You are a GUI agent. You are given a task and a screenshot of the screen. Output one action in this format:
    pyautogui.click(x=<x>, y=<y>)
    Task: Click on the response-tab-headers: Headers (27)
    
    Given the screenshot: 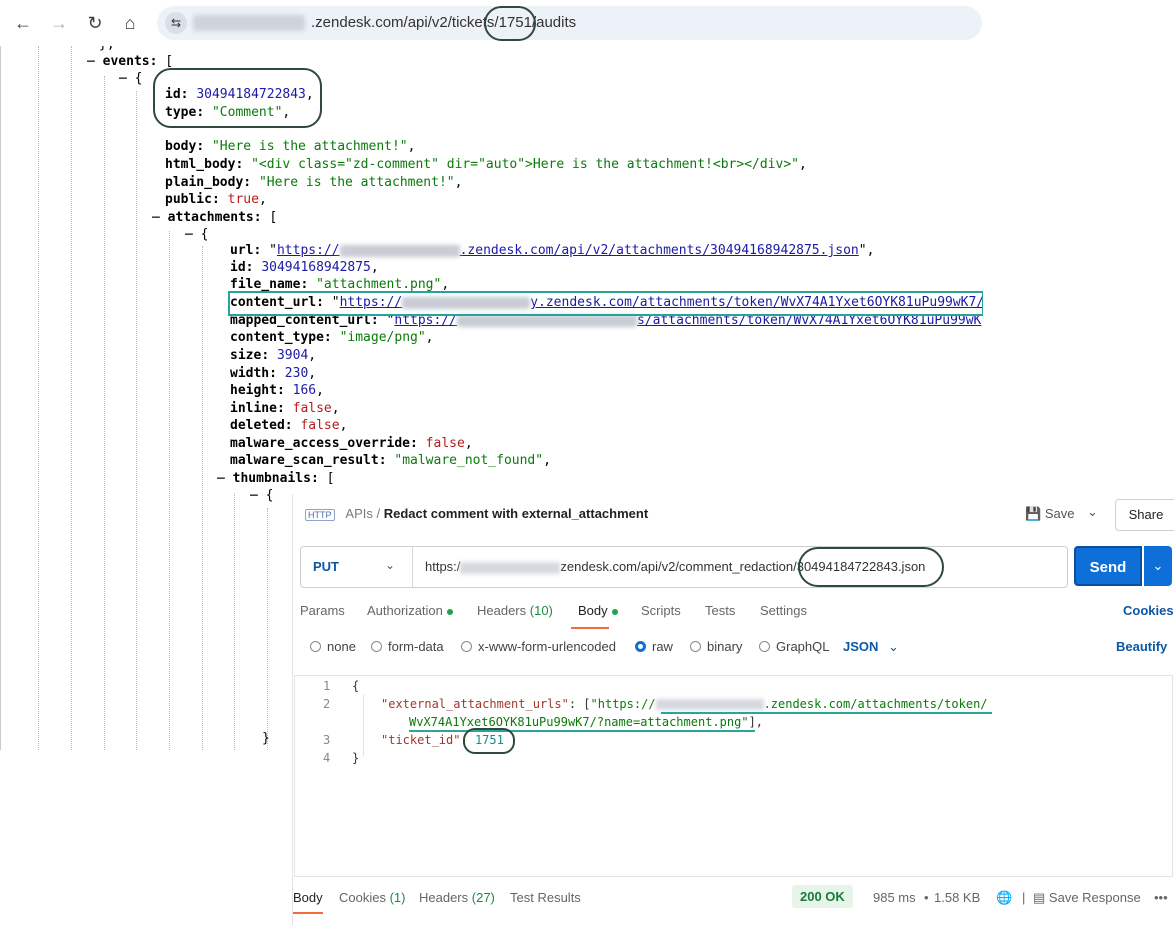 What is the action you would take?
    pyautogui.click(x=457, y=897)
    